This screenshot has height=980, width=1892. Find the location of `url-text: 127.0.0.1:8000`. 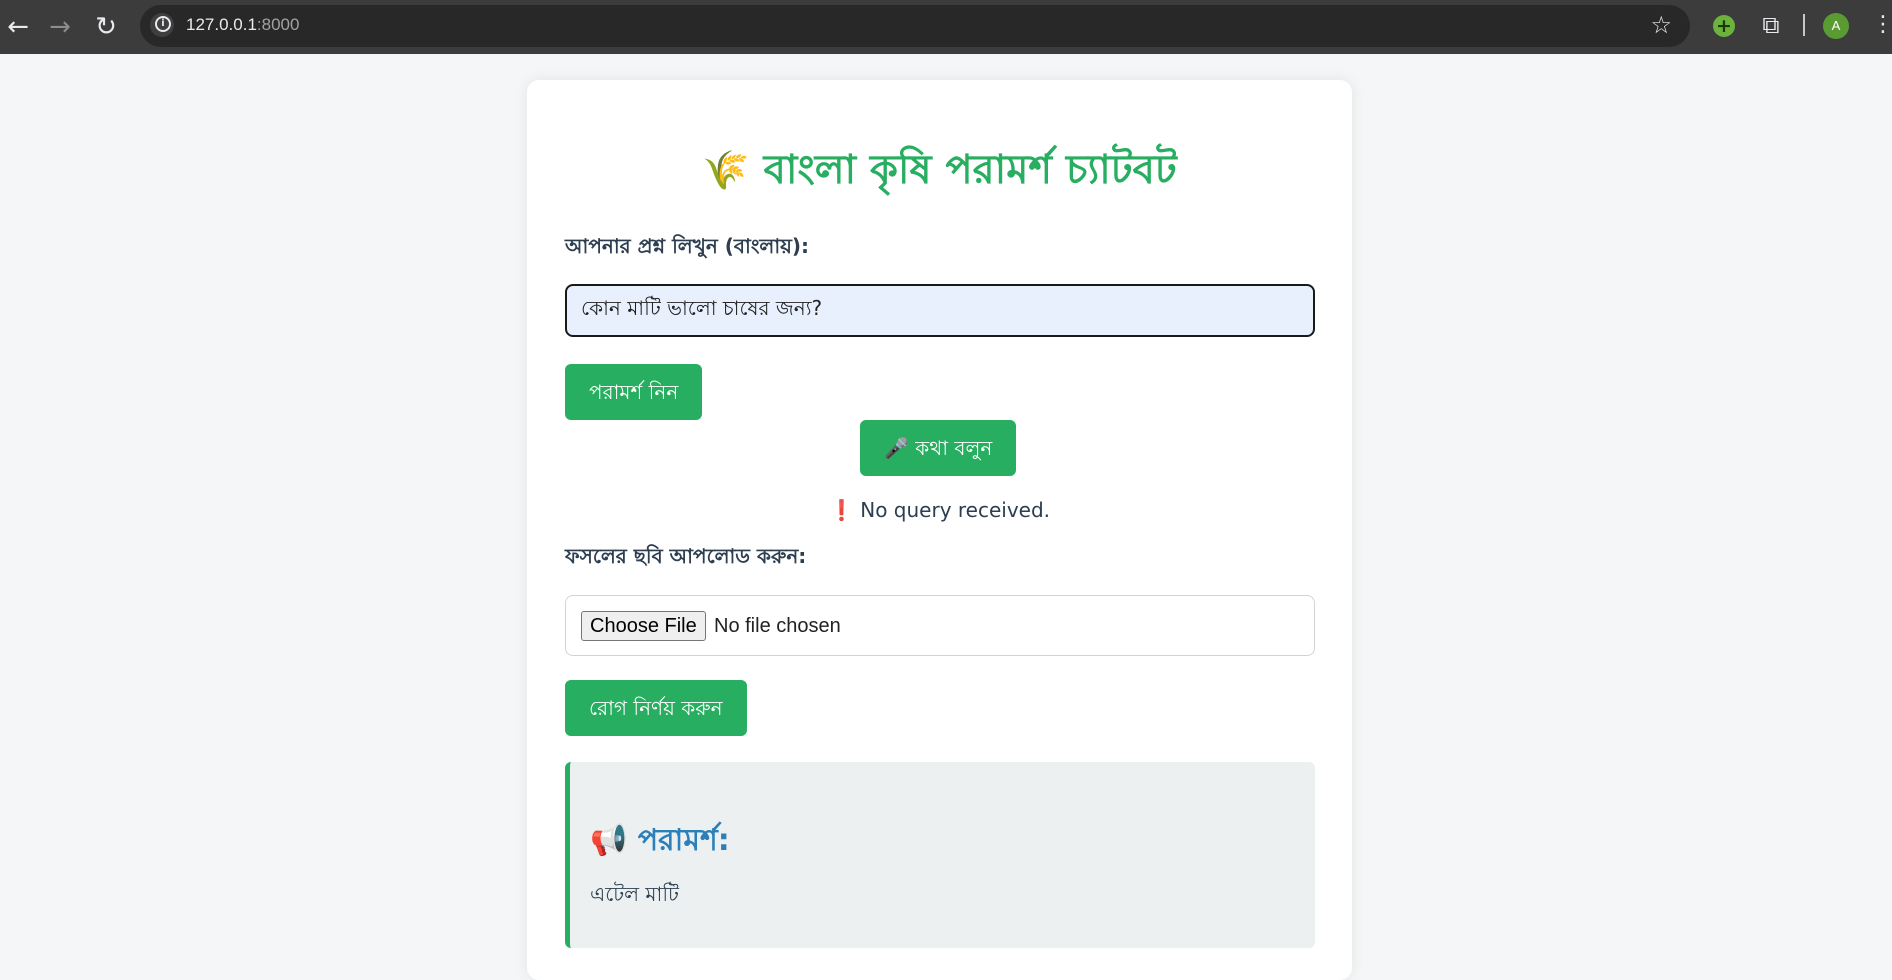

url-text: 127.0.0.1:8000 is located at coordinates (242, 25).